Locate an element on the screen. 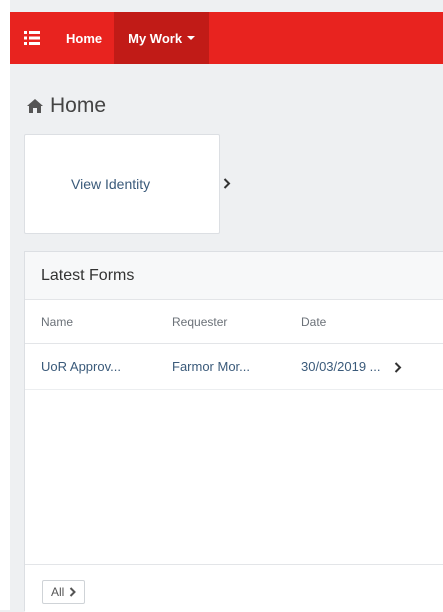  caret-down-icon is located at coordinates (191, 38).